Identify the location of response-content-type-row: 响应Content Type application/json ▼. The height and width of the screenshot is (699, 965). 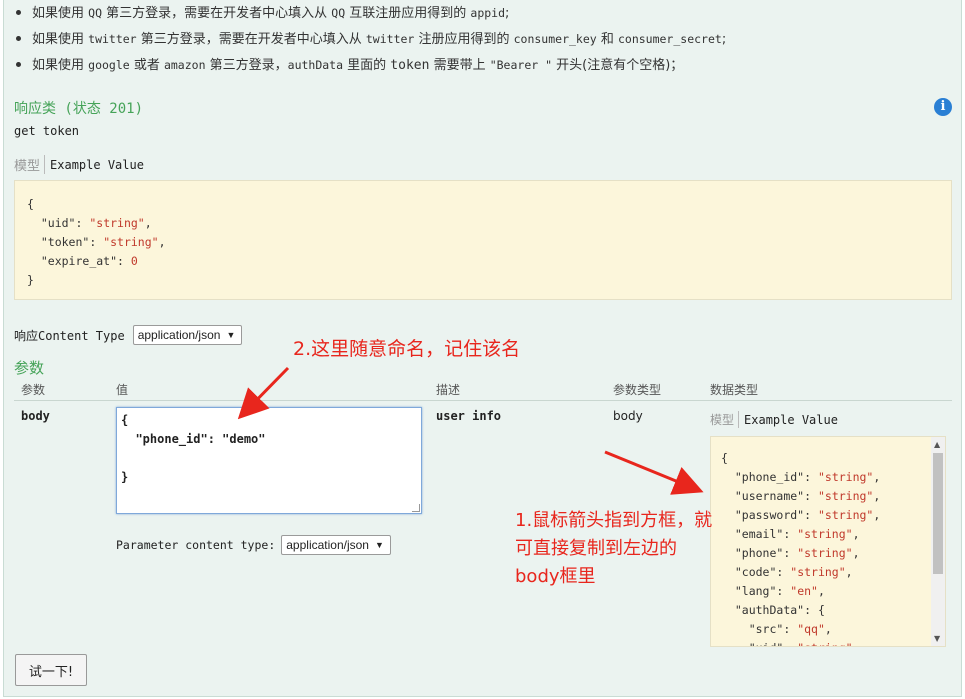
(128, 335).